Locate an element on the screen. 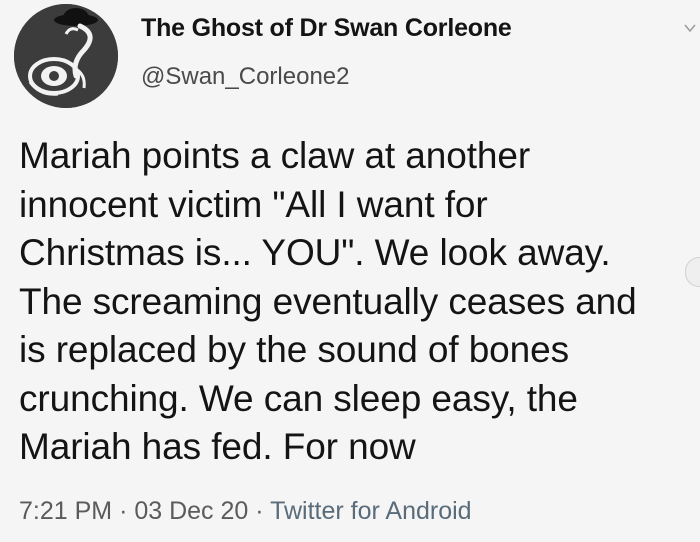 This screenshot has width=700, height=542. tweet-date: 03 Dec 20 is located at coordinates (191, 511).